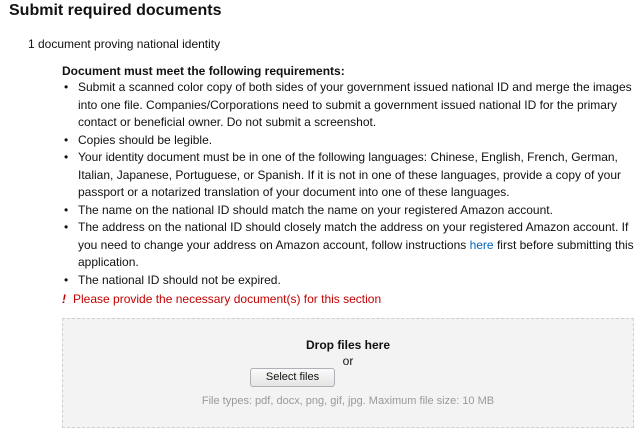  What do you see at coordinates (179, 279) in the screenshot?
I see `requirement-text: The national ID should not be expired.` at bounding box center [179, 279].